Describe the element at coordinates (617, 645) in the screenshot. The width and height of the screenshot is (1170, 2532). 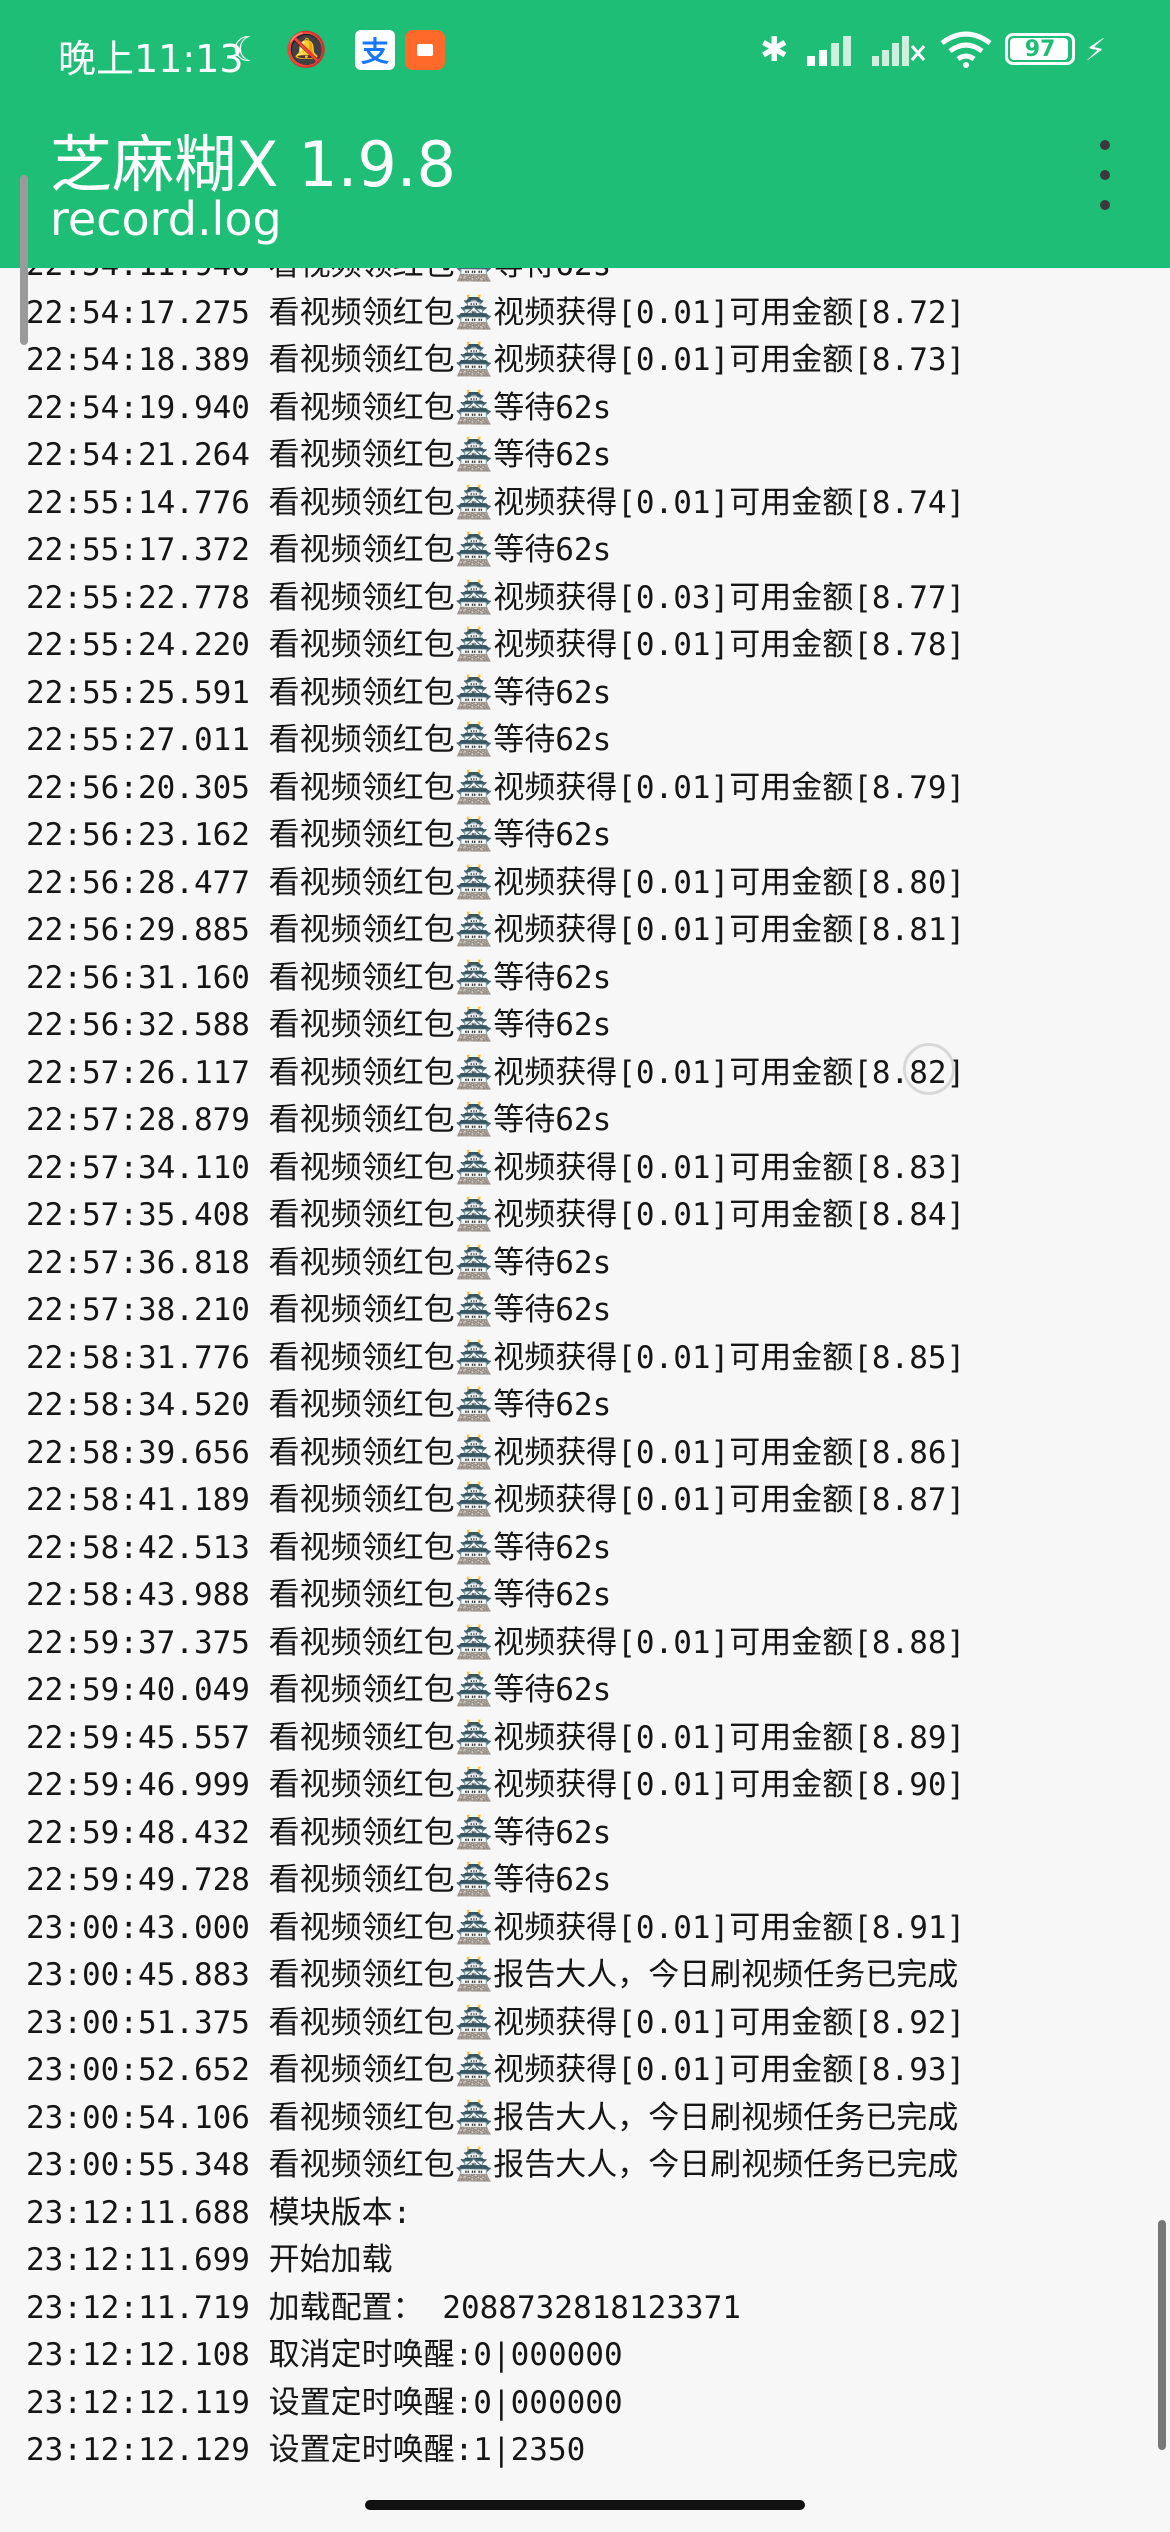
I see `log-message: 看视频领红包🏯视频获得[0.01]可用金额[8.78]` at that location.